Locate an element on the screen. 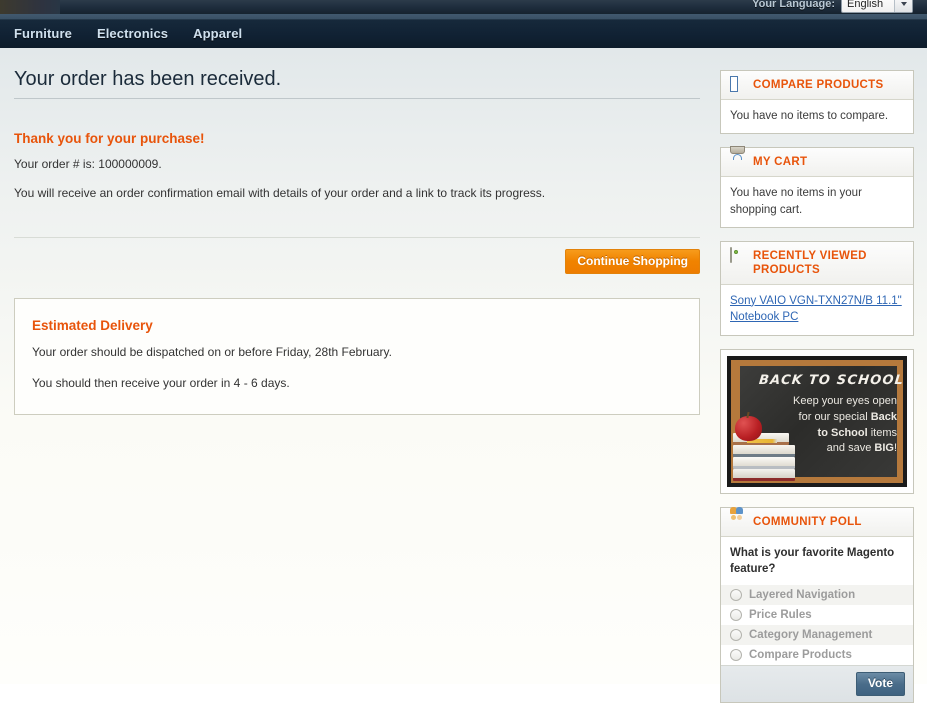 Image resolution: width=927 pixels, height=716 pixels. poll-option-layered-navigation: Layered Navigation is located at coordinates (817, 595).